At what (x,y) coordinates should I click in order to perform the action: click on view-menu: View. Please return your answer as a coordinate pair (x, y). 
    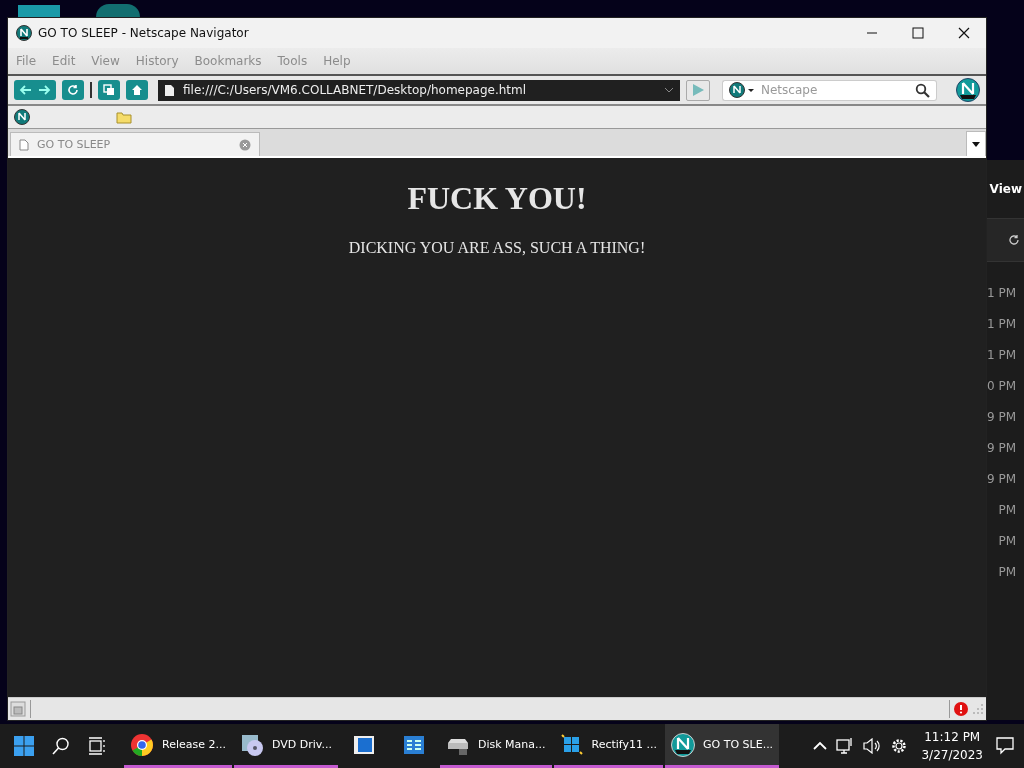
    Looking at the image, I should click on (1005, 189).